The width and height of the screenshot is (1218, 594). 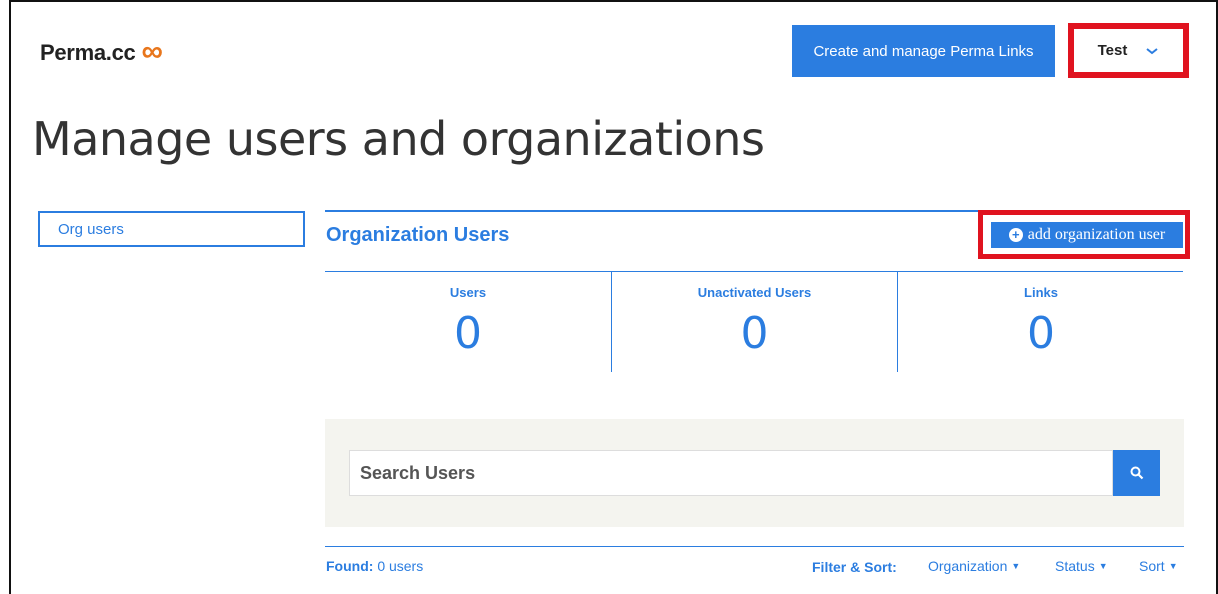 What do you see at coordinates (754, 292) in the screenshot?
I see `stat-label: Unactivated Users` at bounding box center [754, 292].